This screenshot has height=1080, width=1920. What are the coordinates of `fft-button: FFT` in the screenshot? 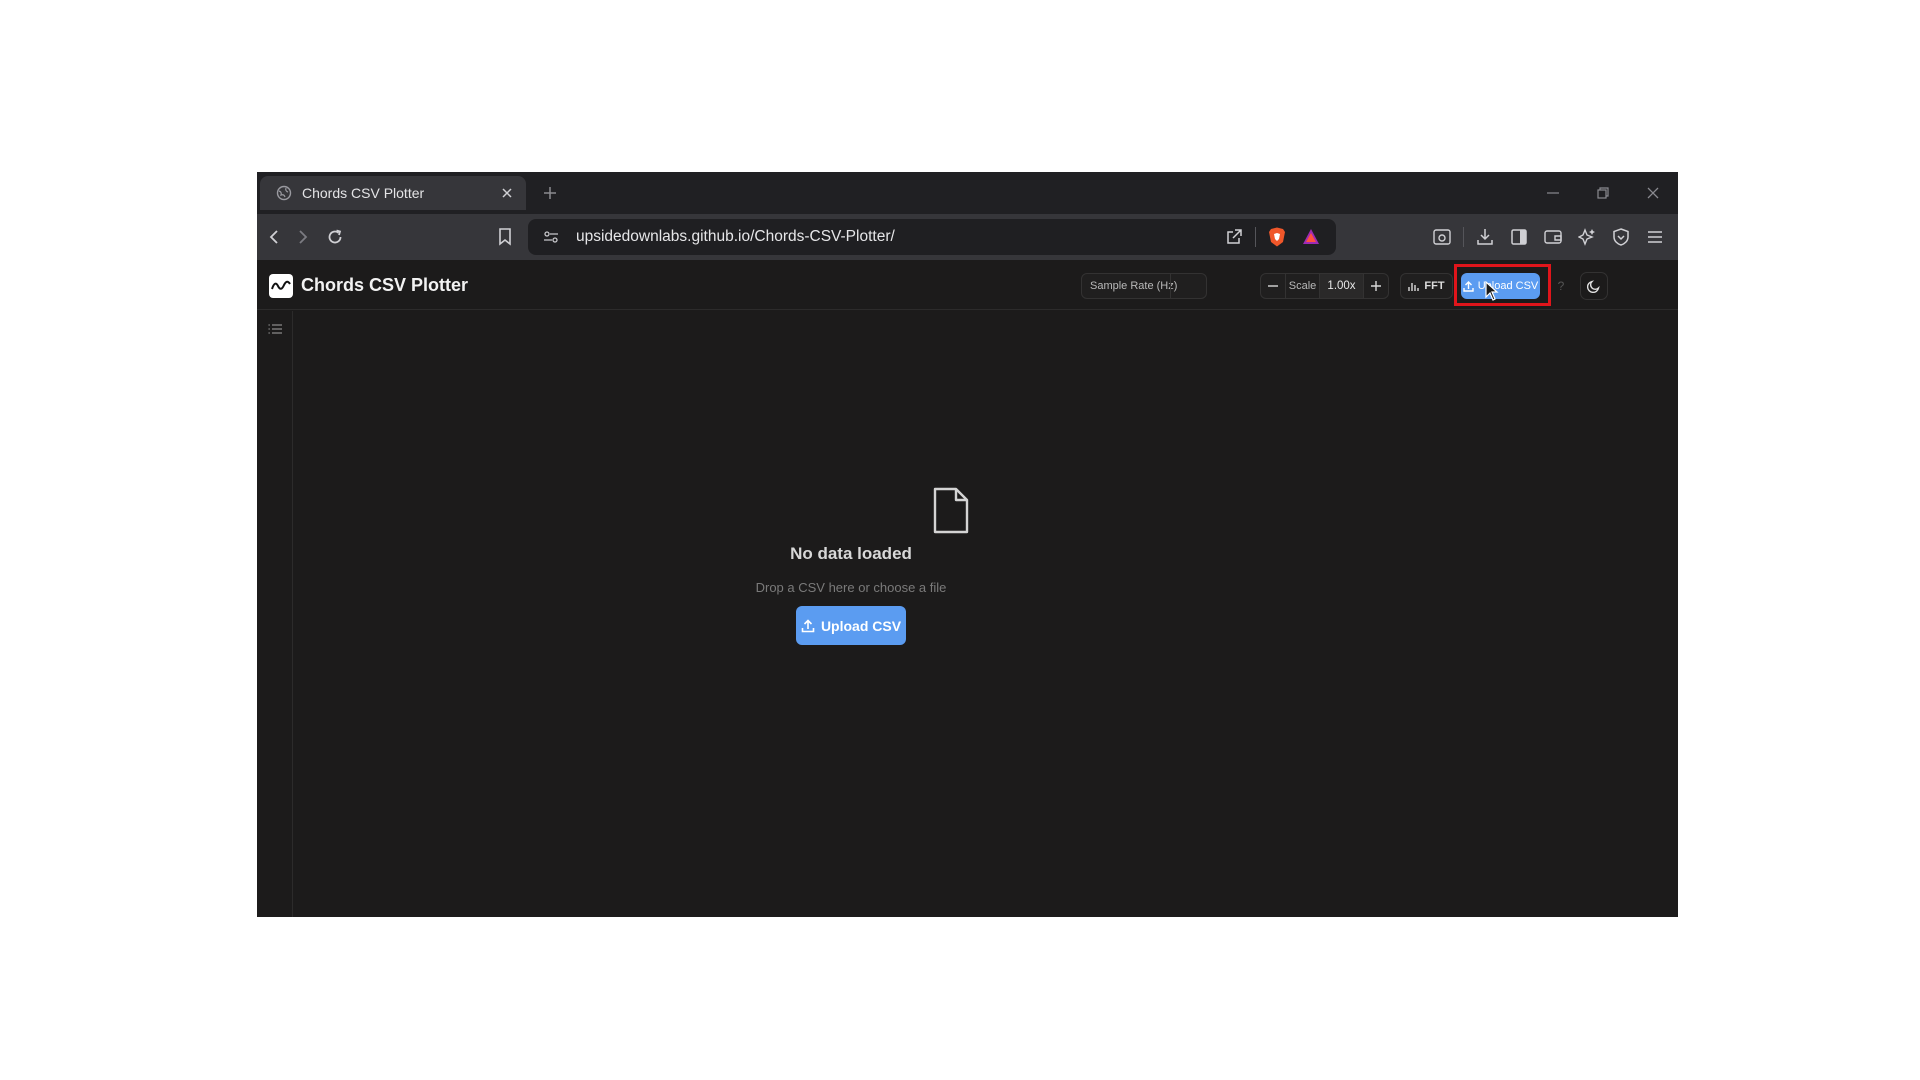 It's located at (1426, 286).